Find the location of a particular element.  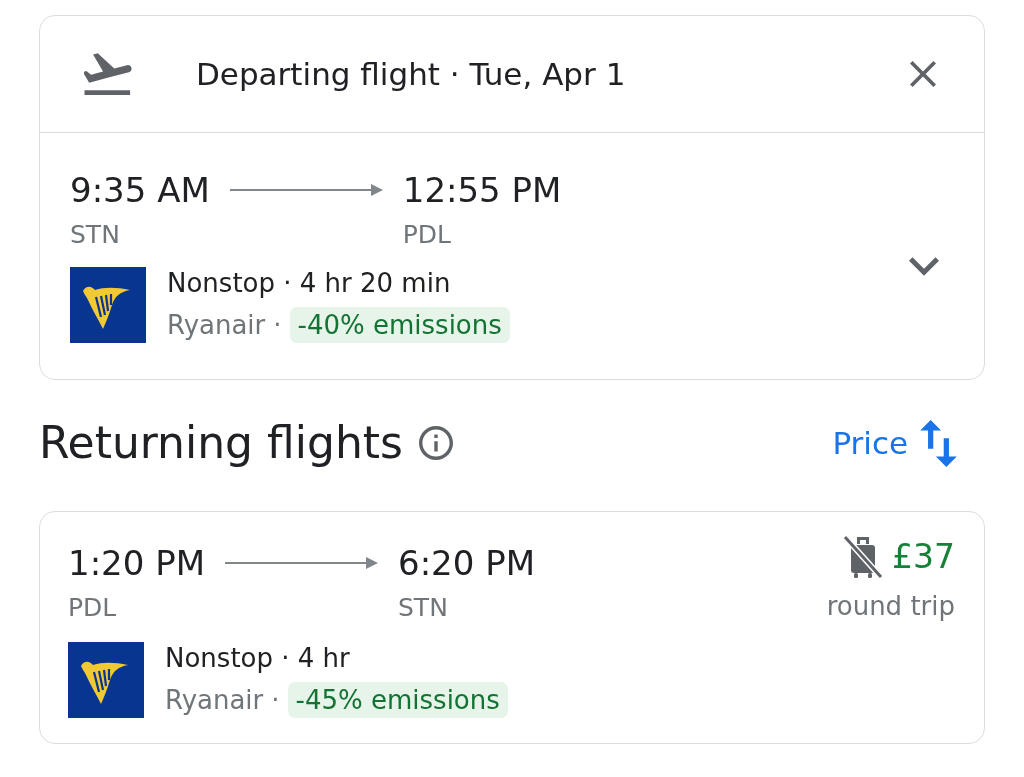

plane-takeoff-icon is located at coordinates (108, 74).